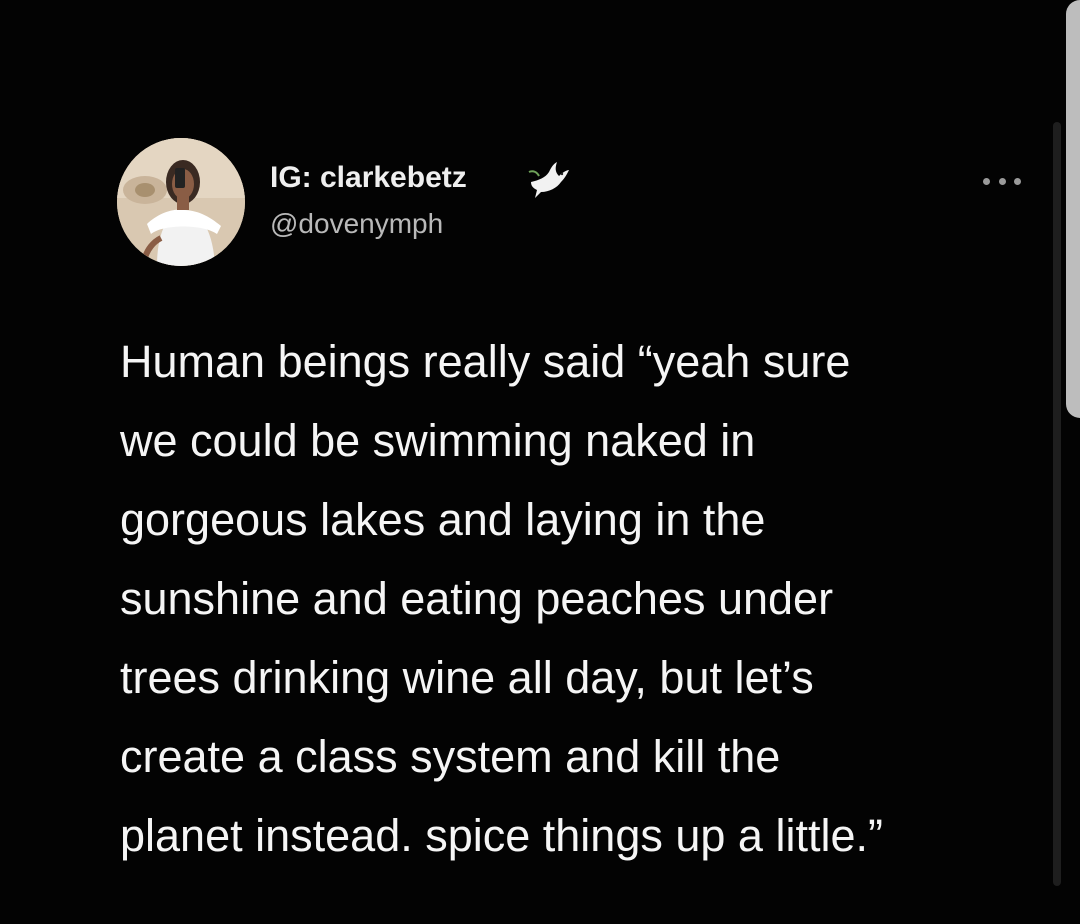 This screenshot has height=924, width=1080. What do you see at coordinates (368, 178) in the screenshot?
I see `display-name: IG: clarkebetz` at bounding box center [368, 178].